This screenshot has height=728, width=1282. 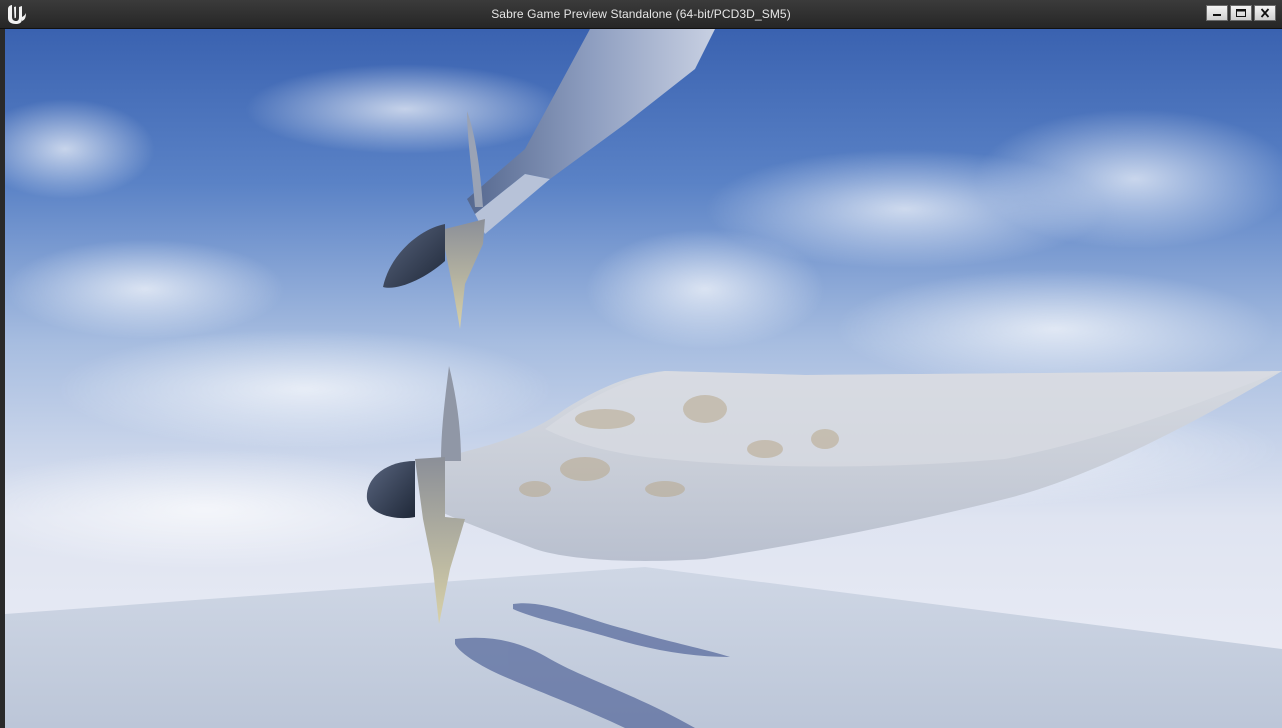 I want to click on minimize-icon, so click(x=1217, y=15).